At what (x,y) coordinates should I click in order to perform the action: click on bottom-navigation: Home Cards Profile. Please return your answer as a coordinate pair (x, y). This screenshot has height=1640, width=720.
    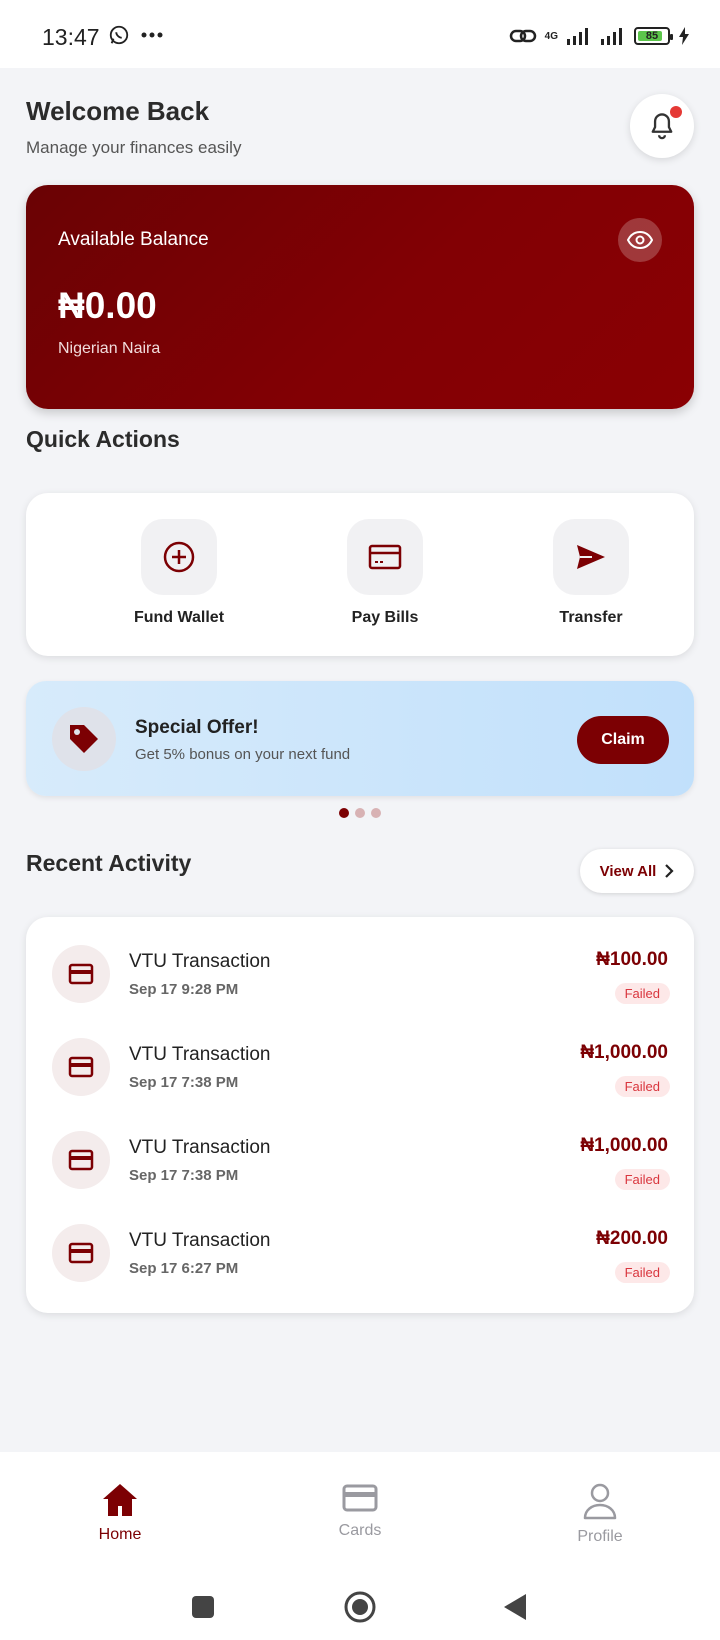
    Looking at the image, I should click on (360, 1512).